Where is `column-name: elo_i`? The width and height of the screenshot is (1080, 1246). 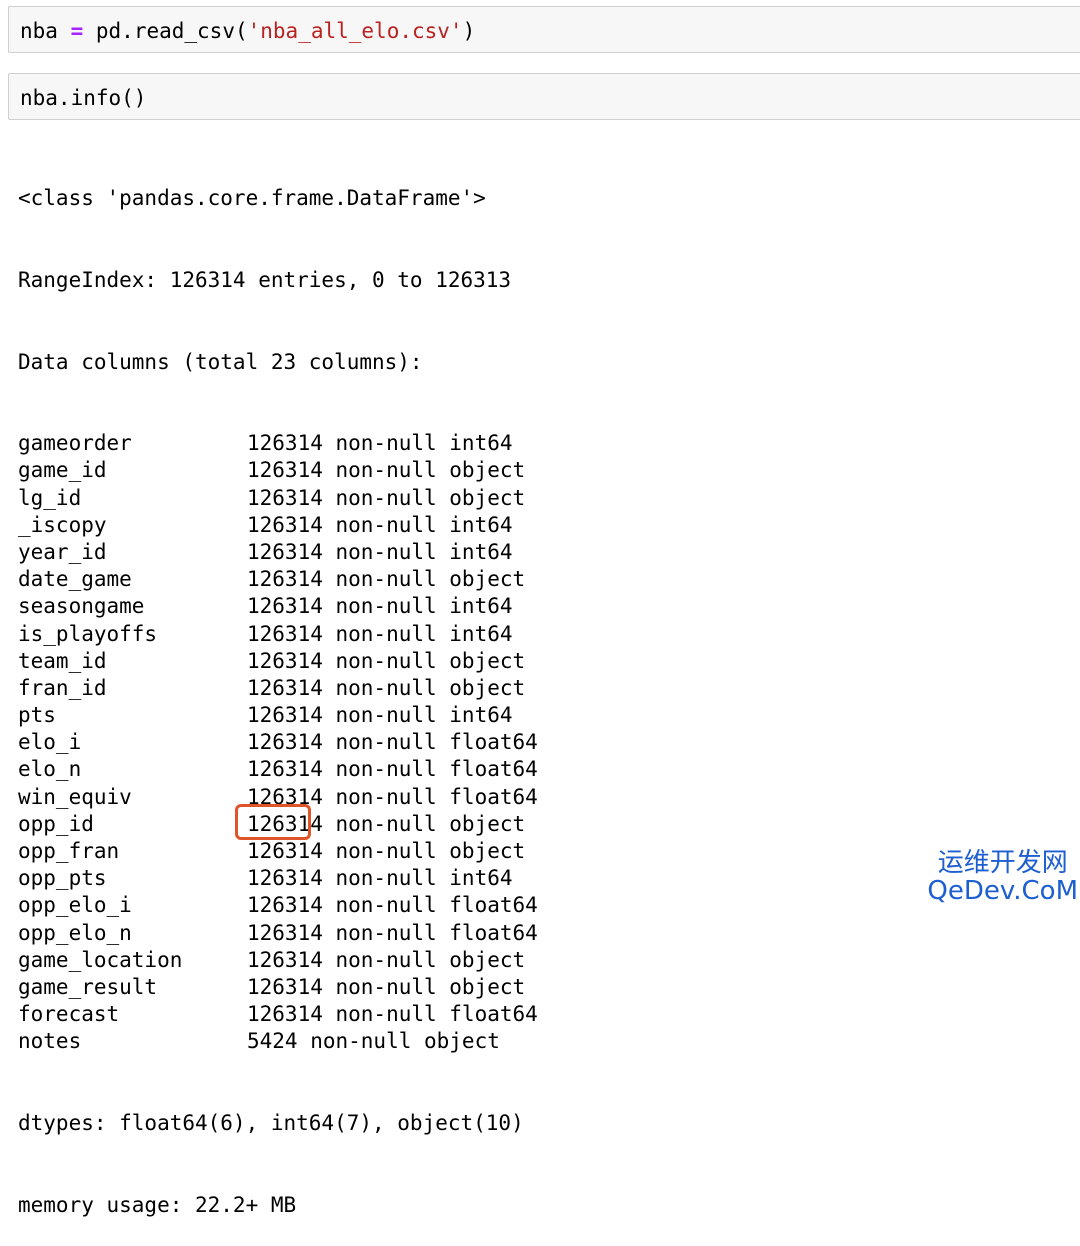
column-name: elo_i is located at coordinates (50, 742).